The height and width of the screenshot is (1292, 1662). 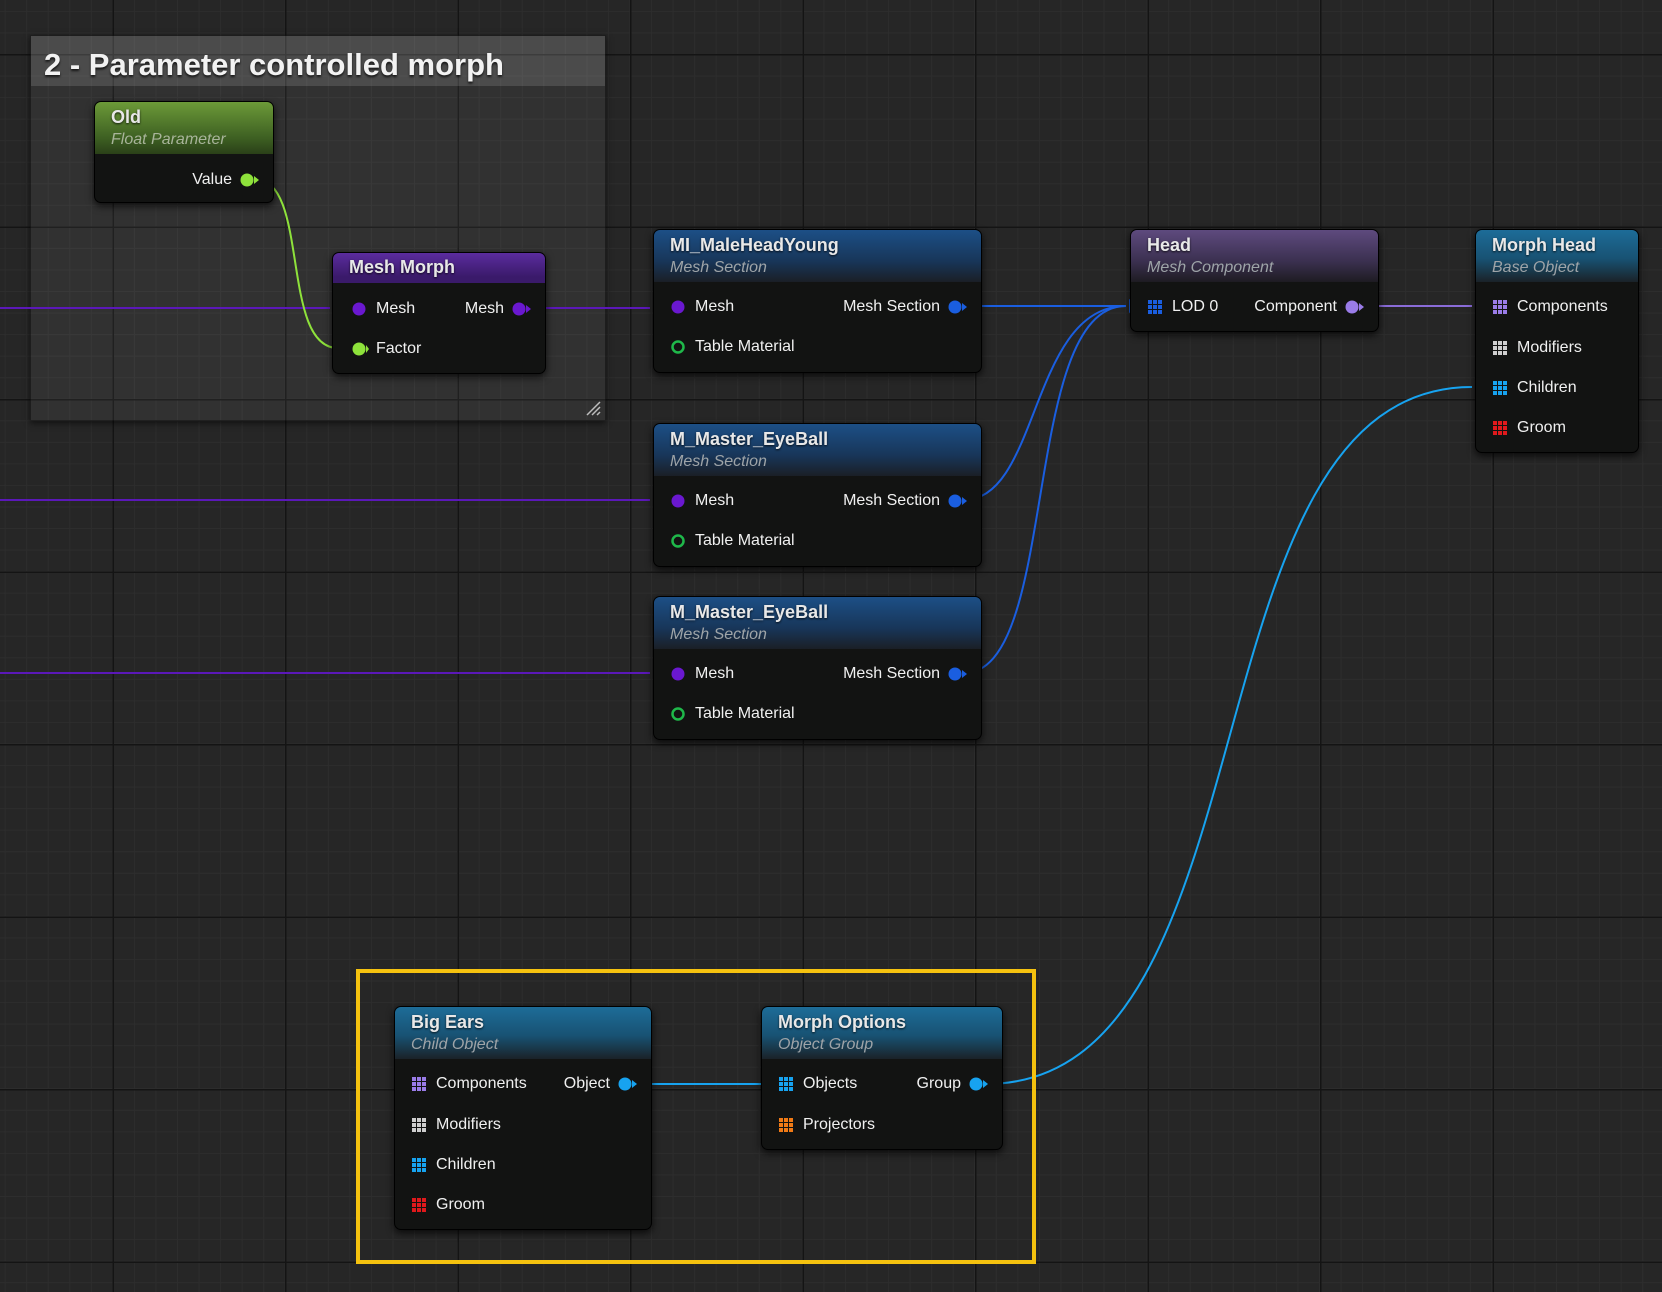 What do you see at coordinates (749, 612) in the screenshot?
I see `node-title: M_Master_EyeBall` at bounding box center [749, 612].